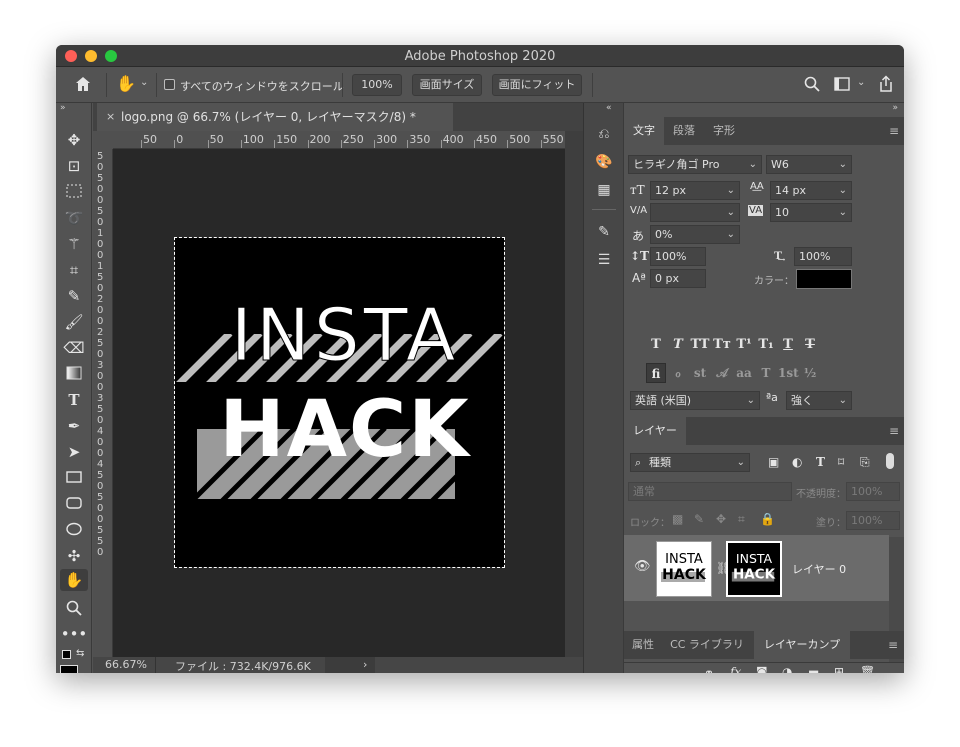 The image size is (960, 747). What do you see at coordinates (813, 669) in the screenshot?
I see `group-folder-icon: ▬` at bounding box center [813, 669].